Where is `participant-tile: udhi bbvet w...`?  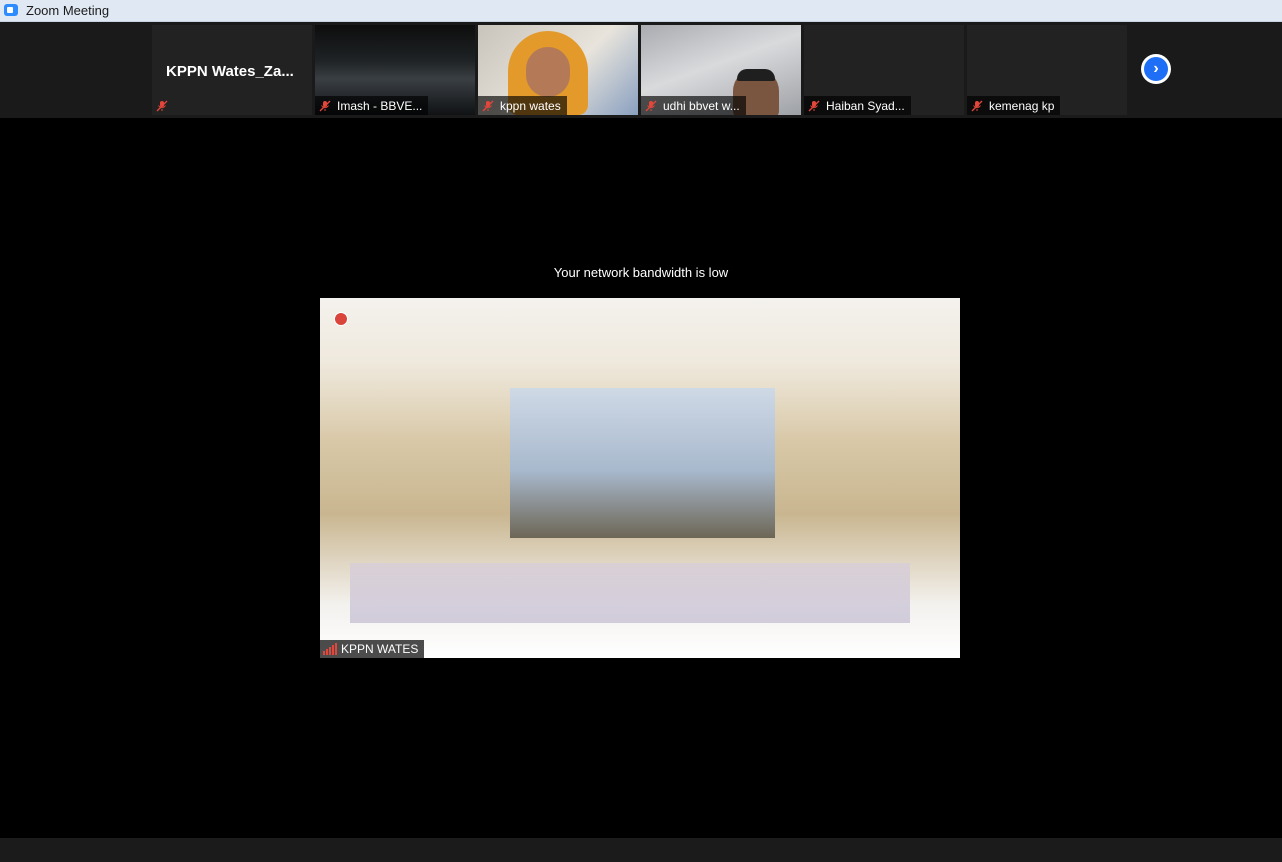 participant-tile: udhi bbvet w... is located at coordinates (721, 70).